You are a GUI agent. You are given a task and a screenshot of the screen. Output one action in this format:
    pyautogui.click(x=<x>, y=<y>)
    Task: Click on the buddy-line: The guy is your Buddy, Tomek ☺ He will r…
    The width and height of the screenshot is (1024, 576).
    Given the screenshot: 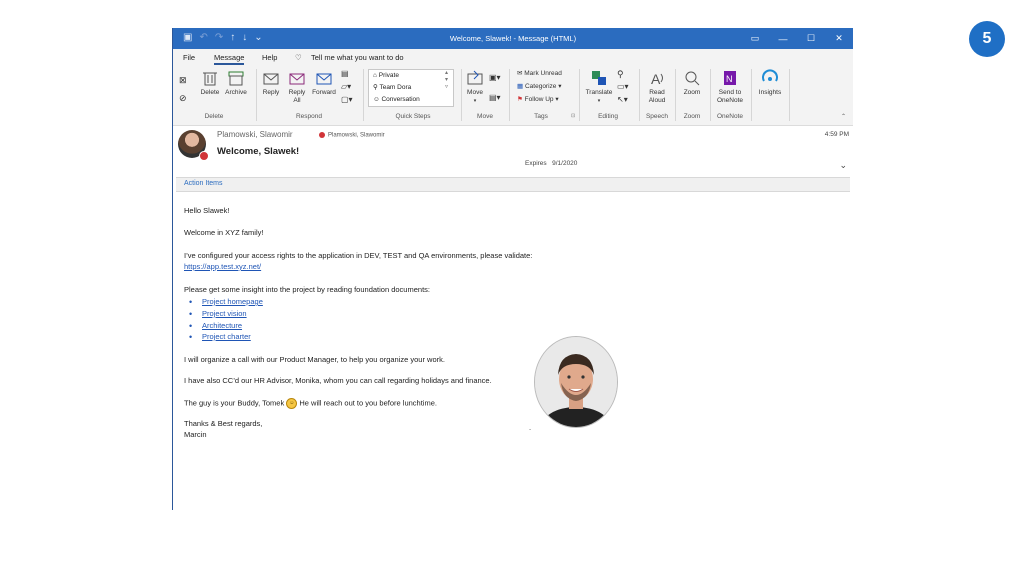 What is the action you would take?
    pyautogui.click(x=310, y=403)
    